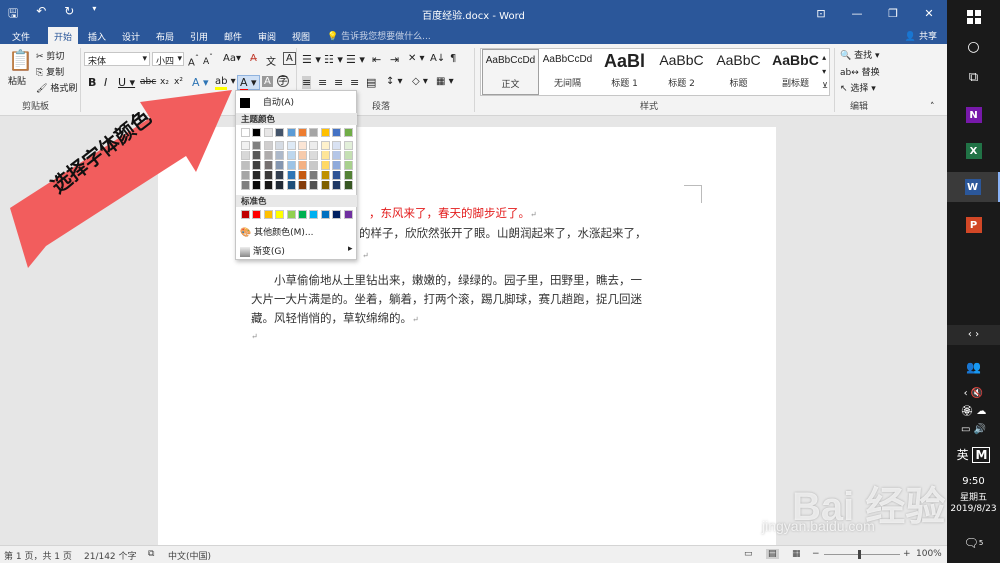 Image resolution: width=1000 pixels, height=563 pixels. I want to click on page-count: 第 1 页，共 1 页, so click(38, 555).